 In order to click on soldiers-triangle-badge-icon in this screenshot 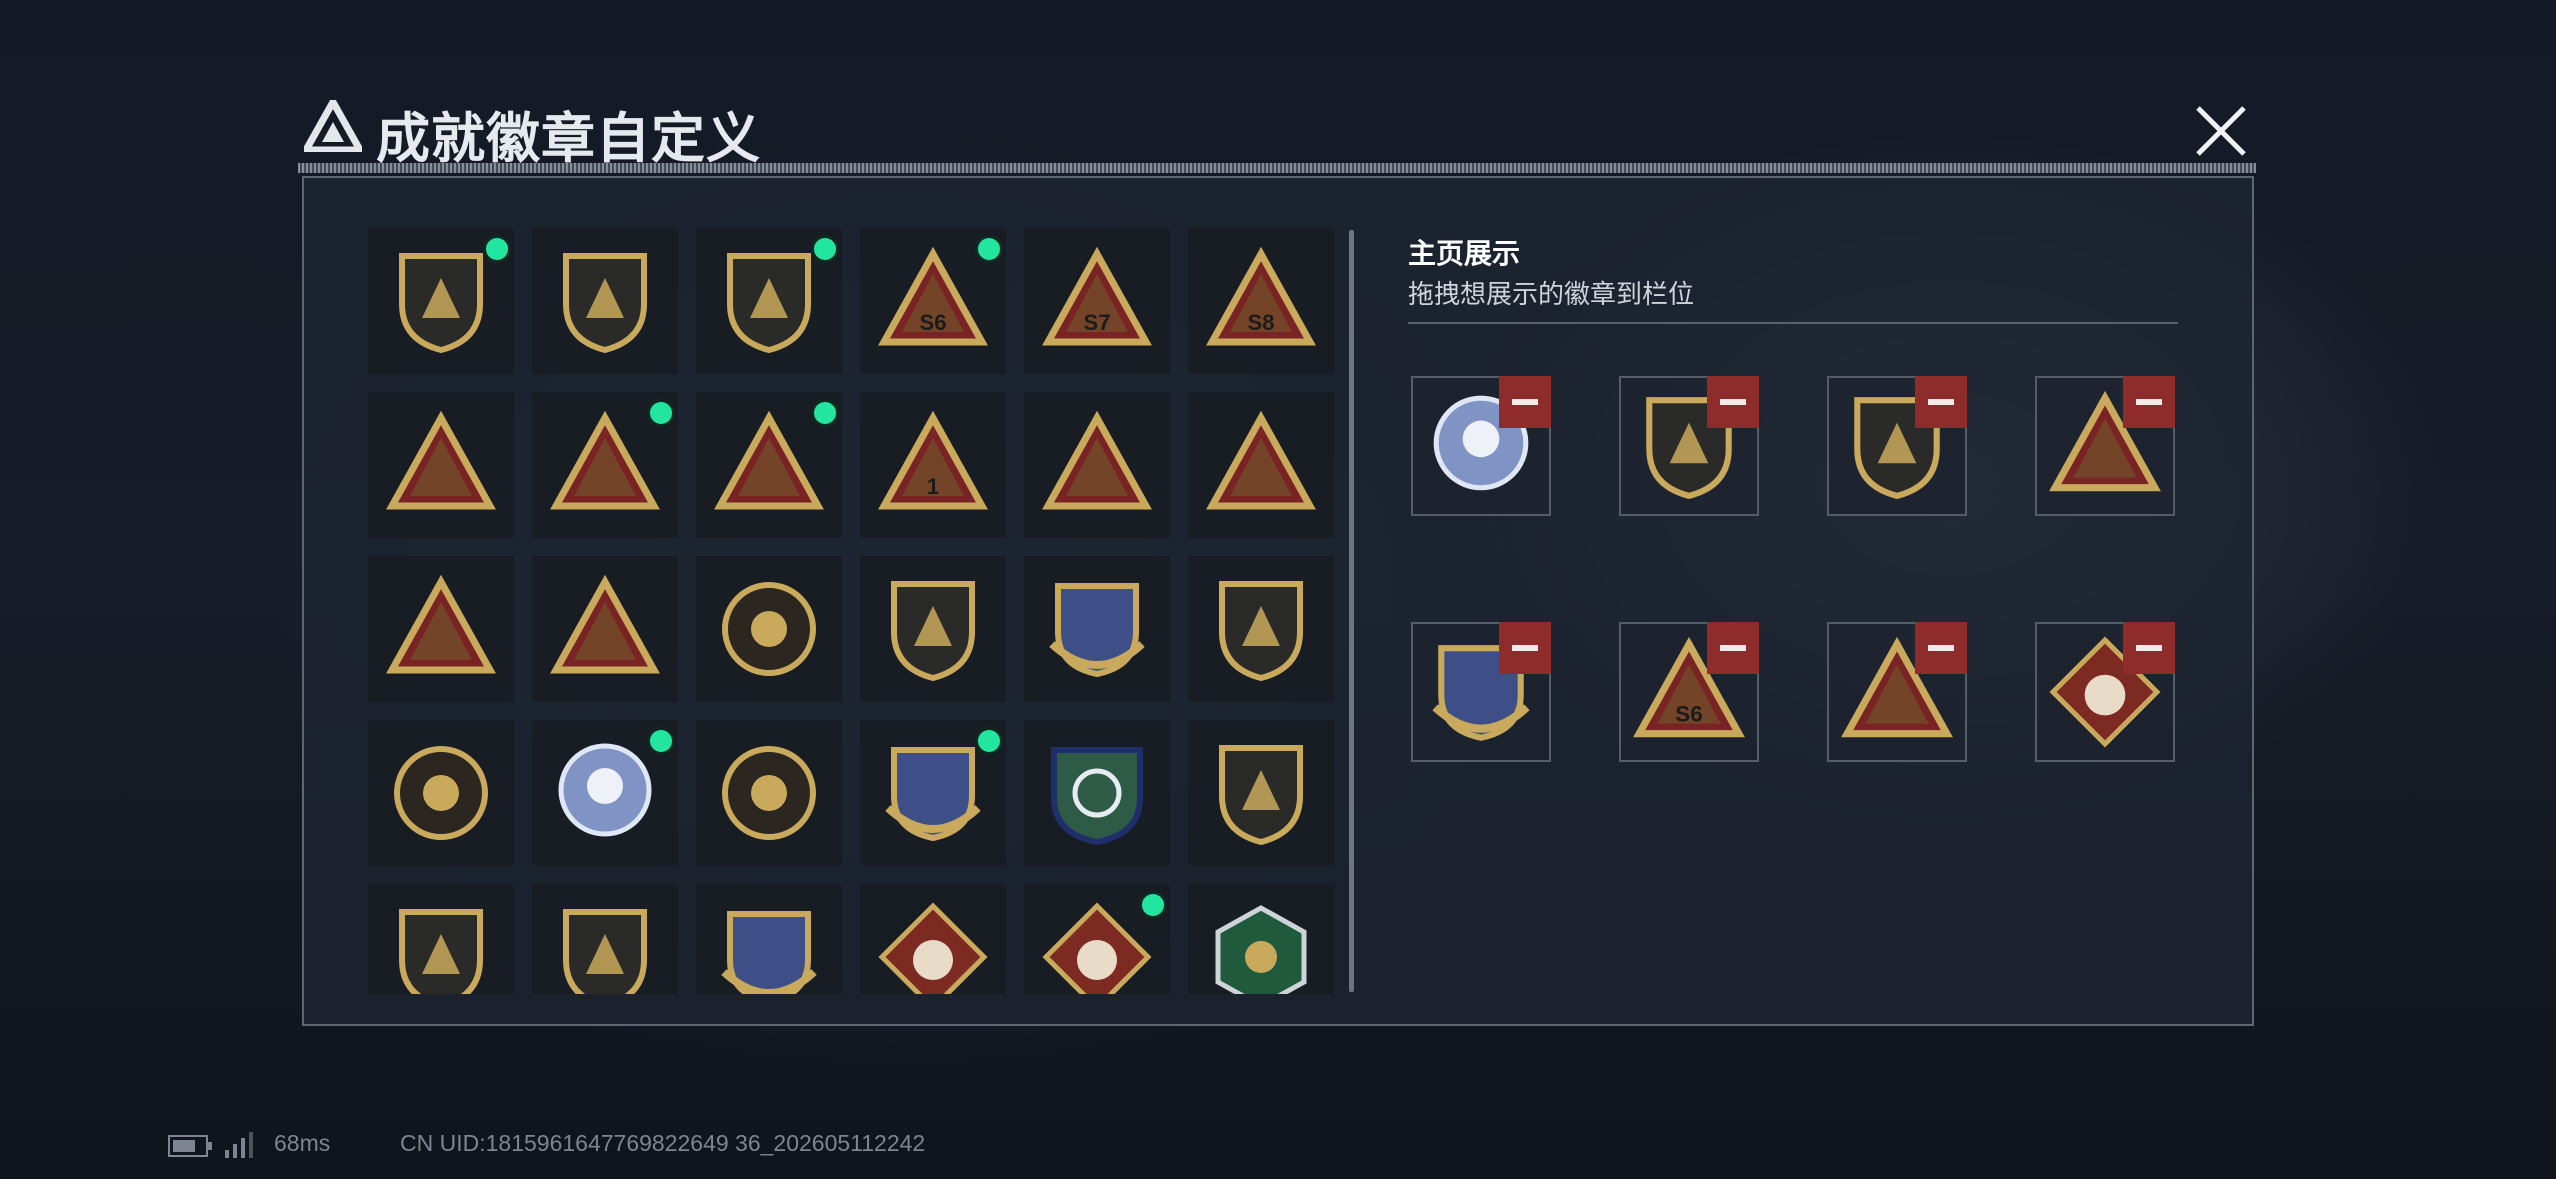, I will do `click(441, 624)`.